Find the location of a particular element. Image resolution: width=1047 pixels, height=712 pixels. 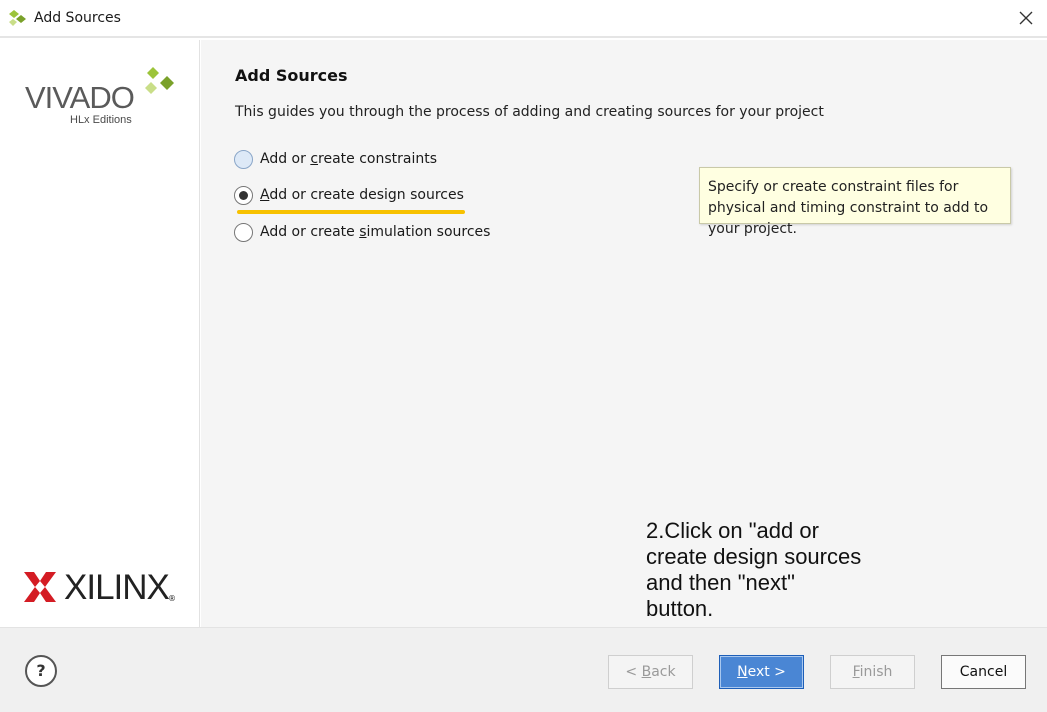

button-label: inish is located at coordinates (876, 672).